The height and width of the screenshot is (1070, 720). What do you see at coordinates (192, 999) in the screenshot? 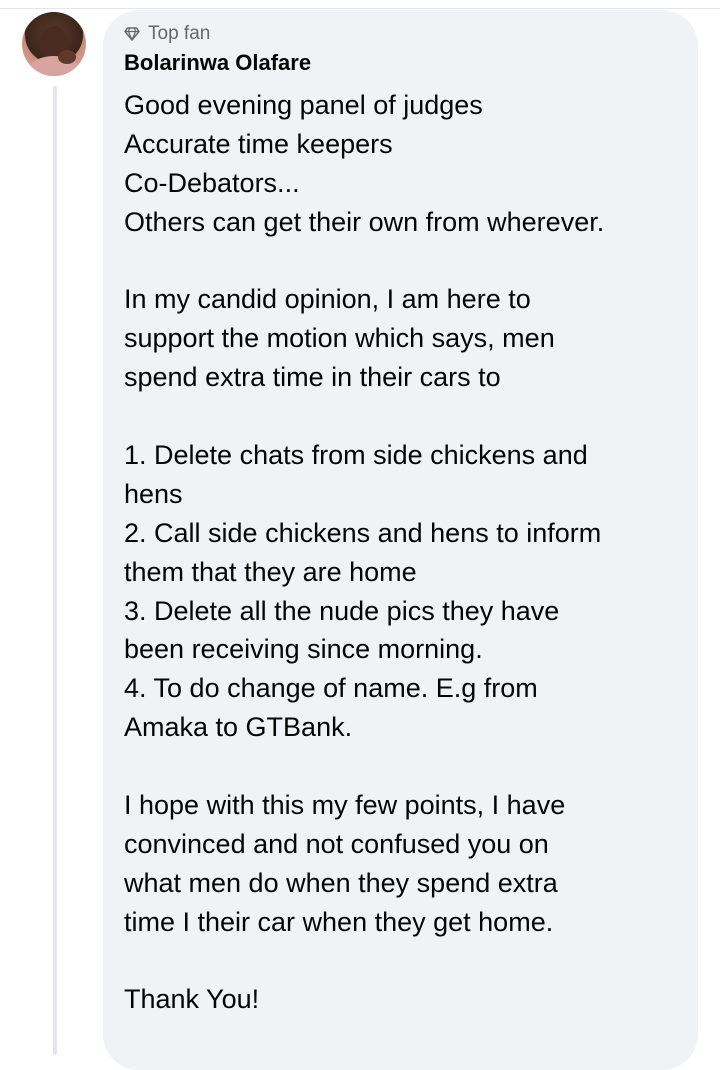
I see `comment-line: Thank You!` at bounding box center [192, 999].